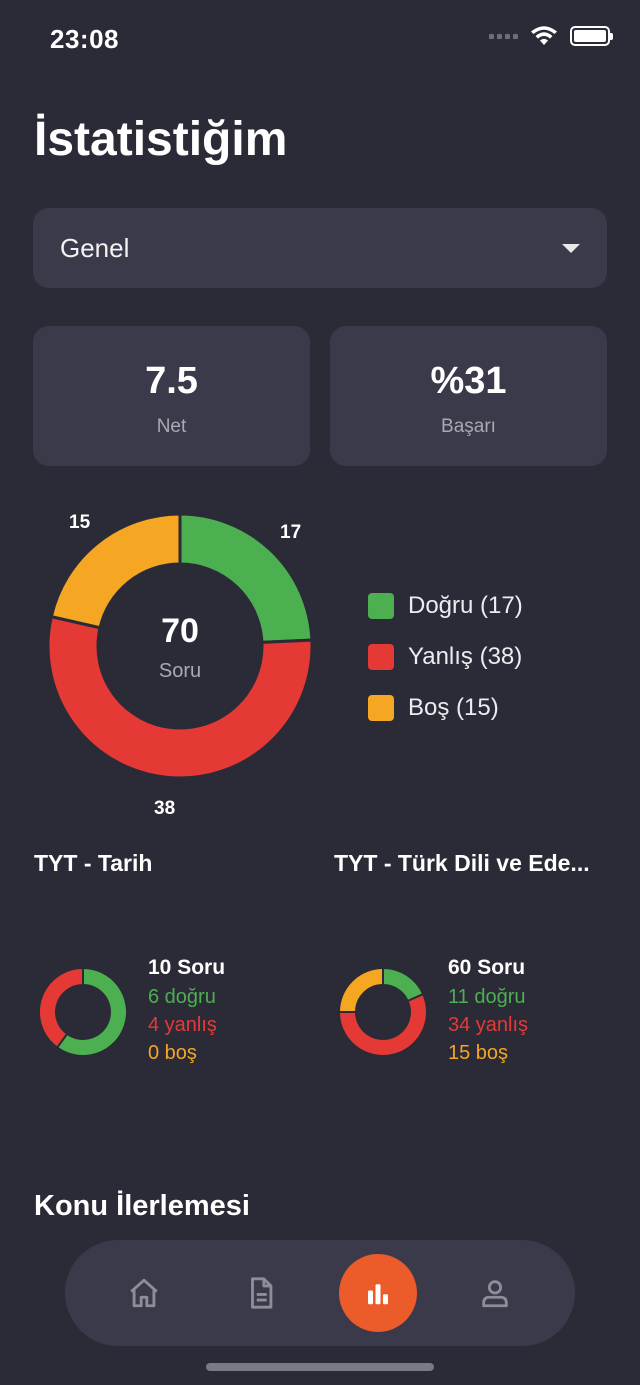  Describe the element at coordinates (61, 1007) in the screenshot. I see `subject-donut-slice-wrong` at that location.